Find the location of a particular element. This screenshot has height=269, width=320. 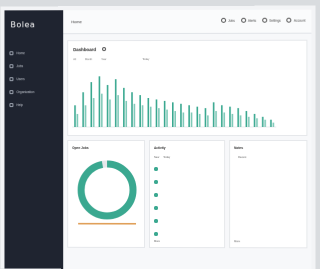

briefcase-icon is located at coordinates (11, 66).